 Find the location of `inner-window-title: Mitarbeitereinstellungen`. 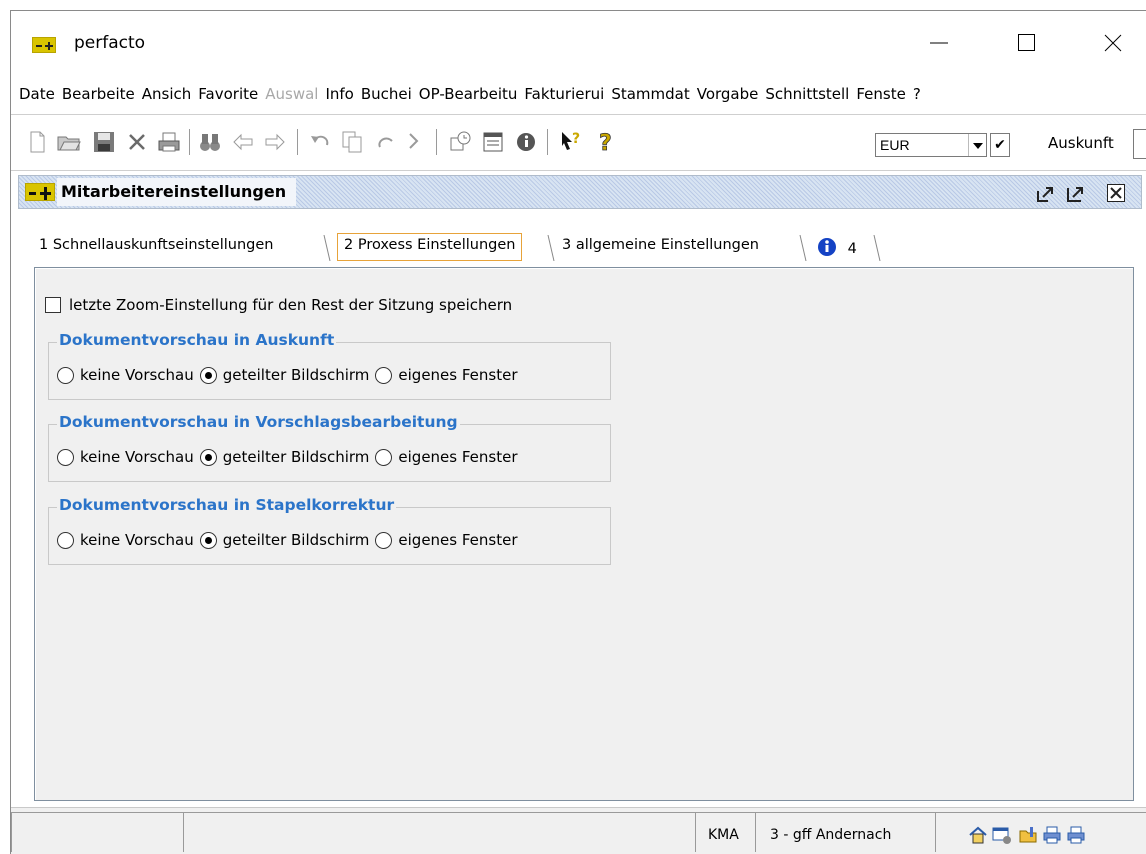

inner-window-title: Mitarbeitereinstellungen is located at coordinates (177, 192).